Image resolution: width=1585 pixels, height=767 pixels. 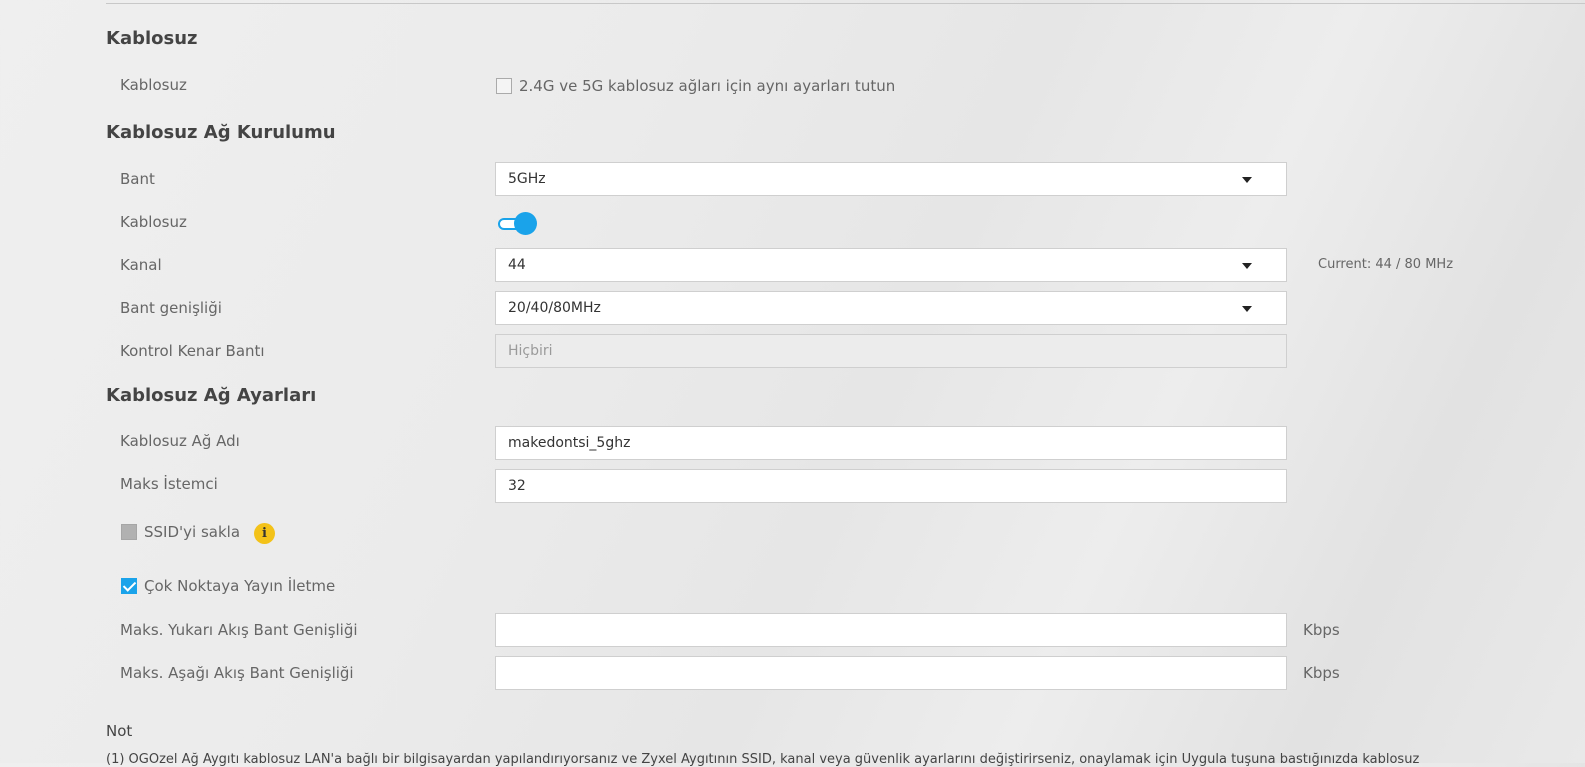 What do you see at coordinates (180, 441) in the screenshot?
I see `ssid-label: Kablosuz Ağ Adı` at bounding box center [180, 441].